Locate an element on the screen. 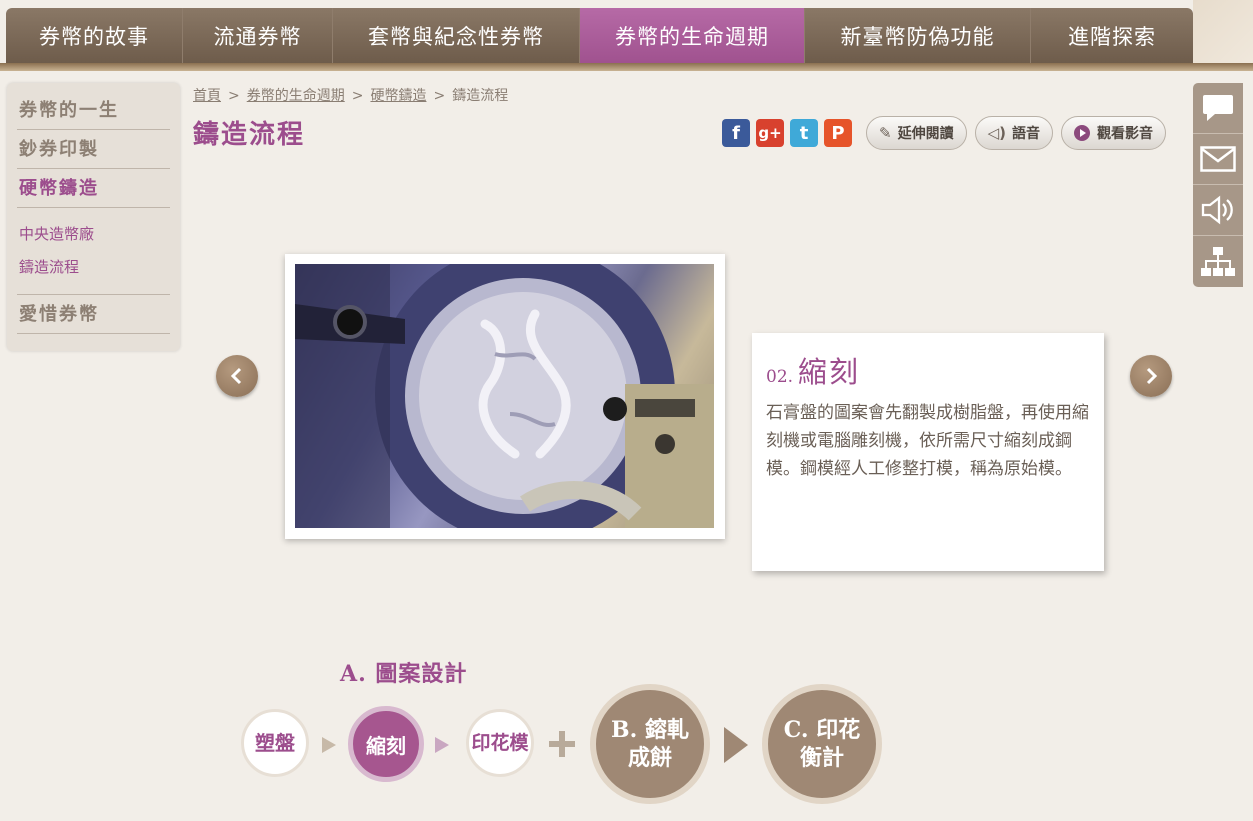  slide-step-title: 縮刻 is located at coordinates (829, 372).